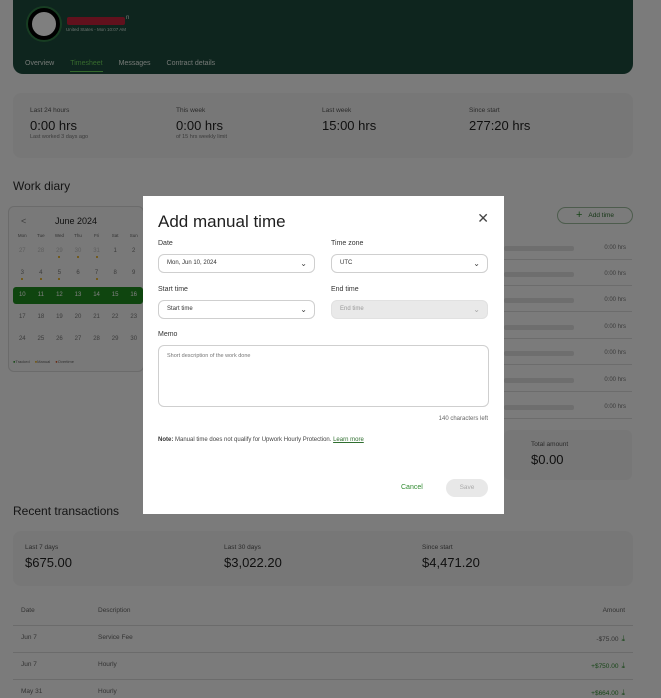 The height and width of the screenshot is (698, 661). Describe the element at coordinates (467, 488) in the screenshot. I see `save-button: Save` at that location.